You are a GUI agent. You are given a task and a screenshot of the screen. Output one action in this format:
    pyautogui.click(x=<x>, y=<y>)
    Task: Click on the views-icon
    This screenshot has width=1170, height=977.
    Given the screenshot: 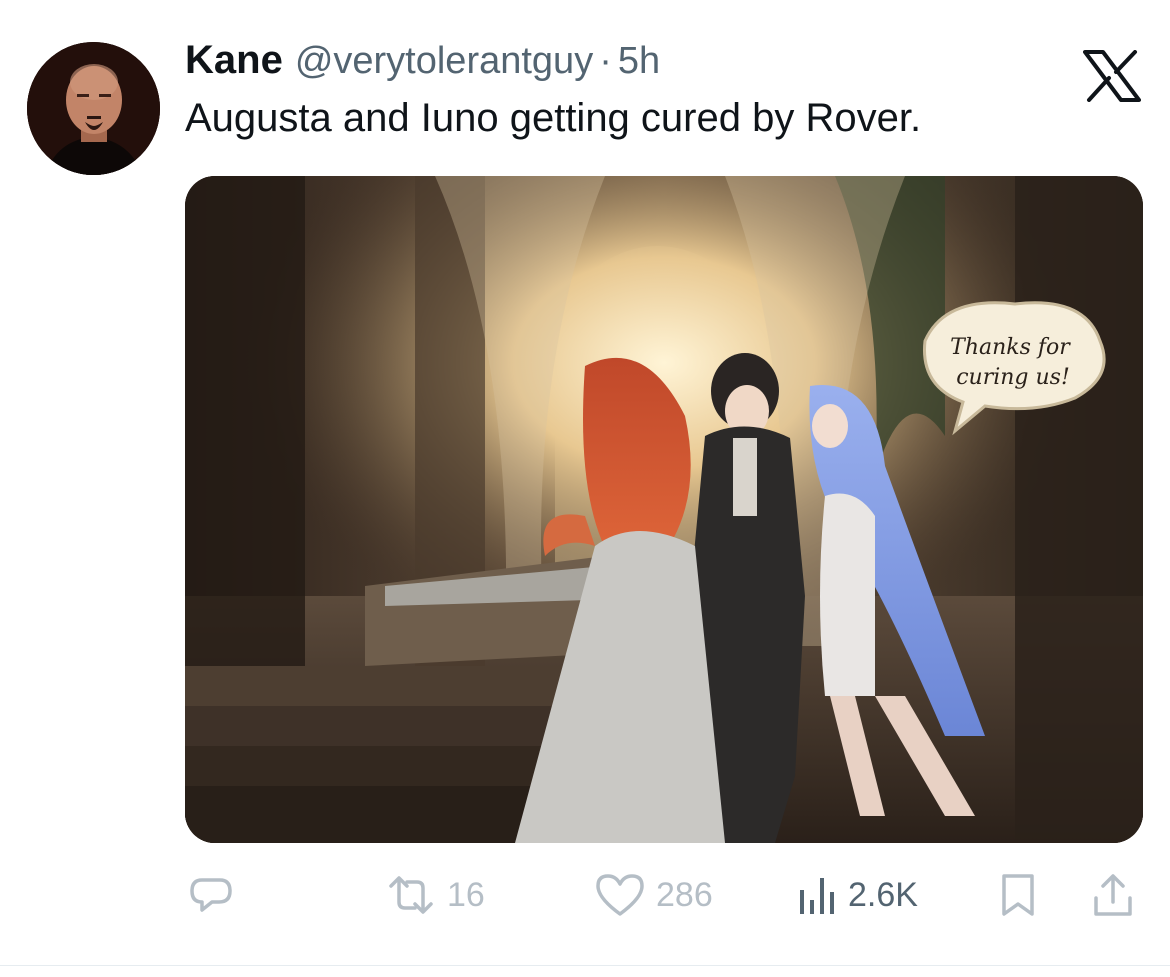 What is the action you would take?
    pyautogui.click(x=817, y=896)
    